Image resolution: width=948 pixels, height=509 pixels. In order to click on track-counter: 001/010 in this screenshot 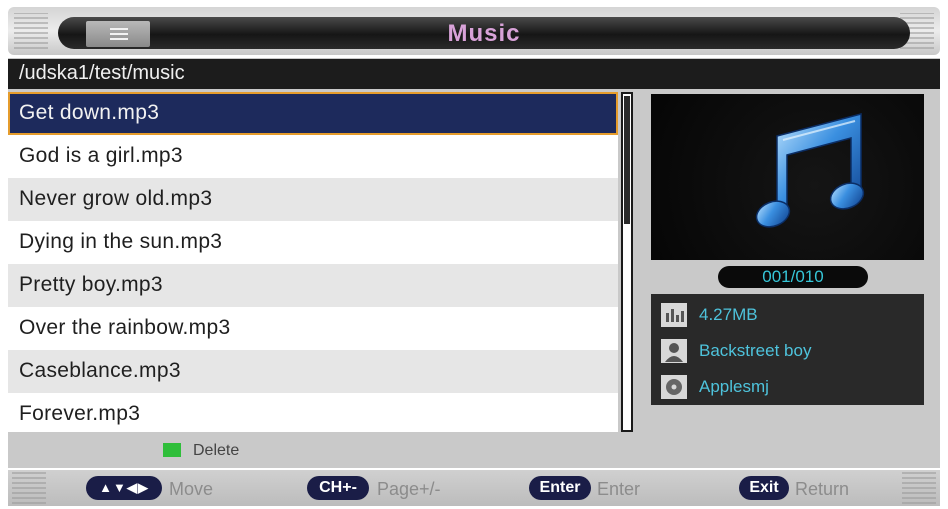, I will do `click(793, 277)`.